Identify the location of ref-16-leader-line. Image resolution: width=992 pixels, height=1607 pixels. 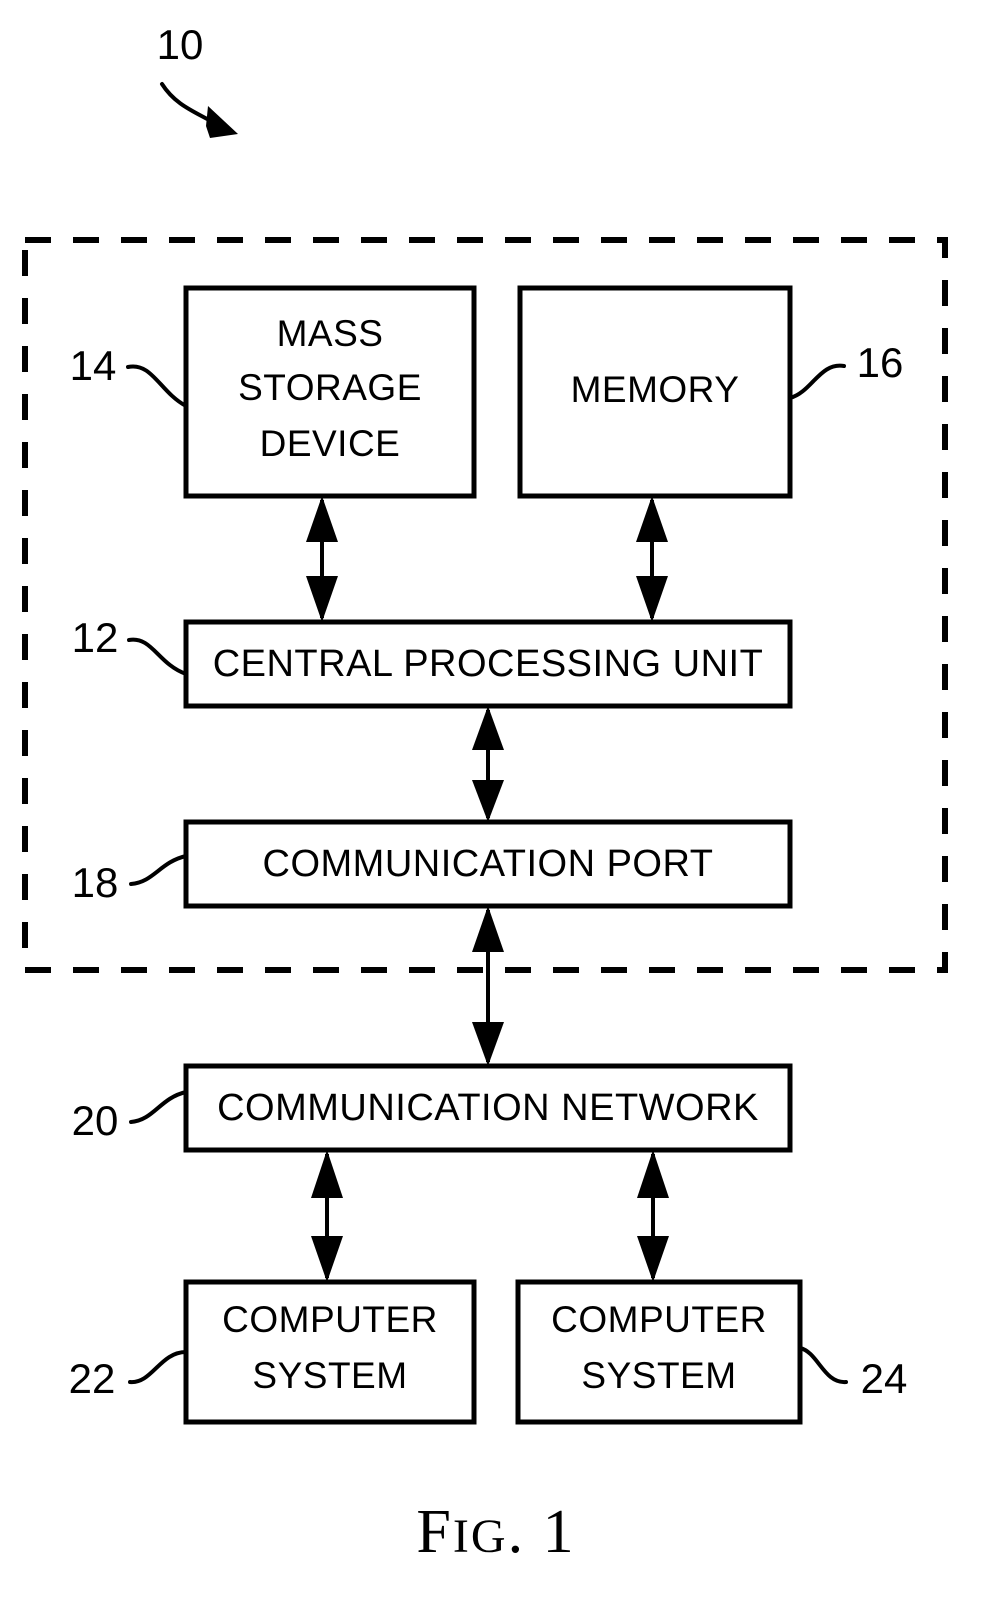
(817, 381).